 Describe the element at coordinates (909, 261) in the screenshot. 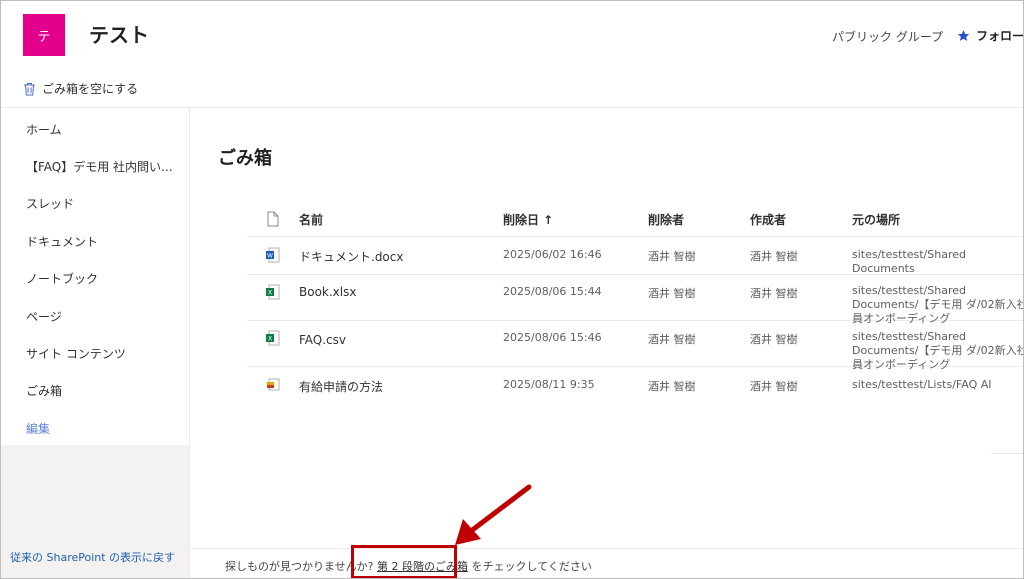

I see `row-location: sites/testtest/Shared Documents` at that location.